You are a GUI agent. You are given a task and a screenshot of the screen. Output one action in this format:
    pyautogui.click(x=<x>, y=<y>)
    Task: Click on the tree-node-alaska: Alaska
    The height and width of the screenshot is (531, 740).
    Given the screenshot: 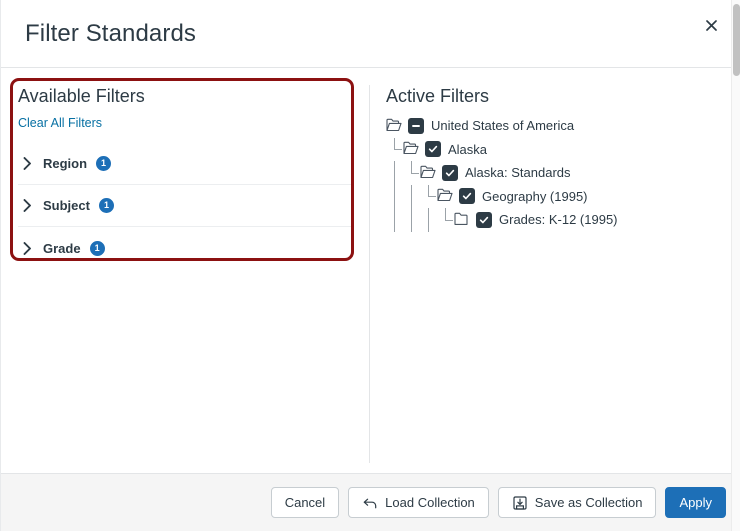 What is the action you would take?
    pyautogui.click(x=563, y=149)
    